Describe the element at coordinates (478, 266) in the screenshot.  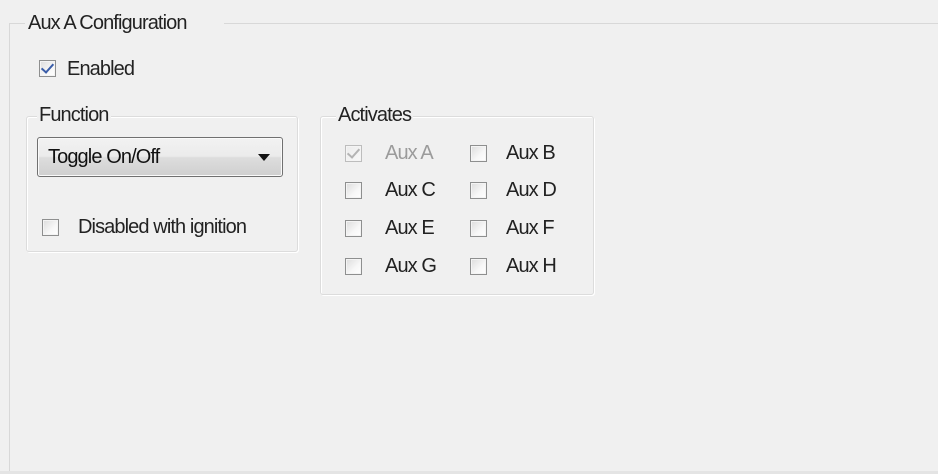
I see `aux-h-checkbox` at that location.